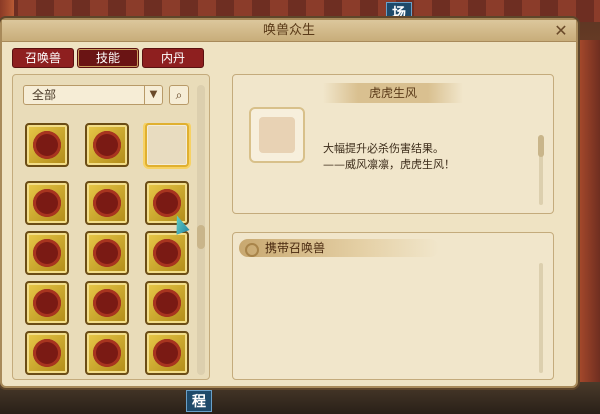 This screenshot has height=414, width=600. I want to click on skill-list-scrollbar, so click(201, 230).